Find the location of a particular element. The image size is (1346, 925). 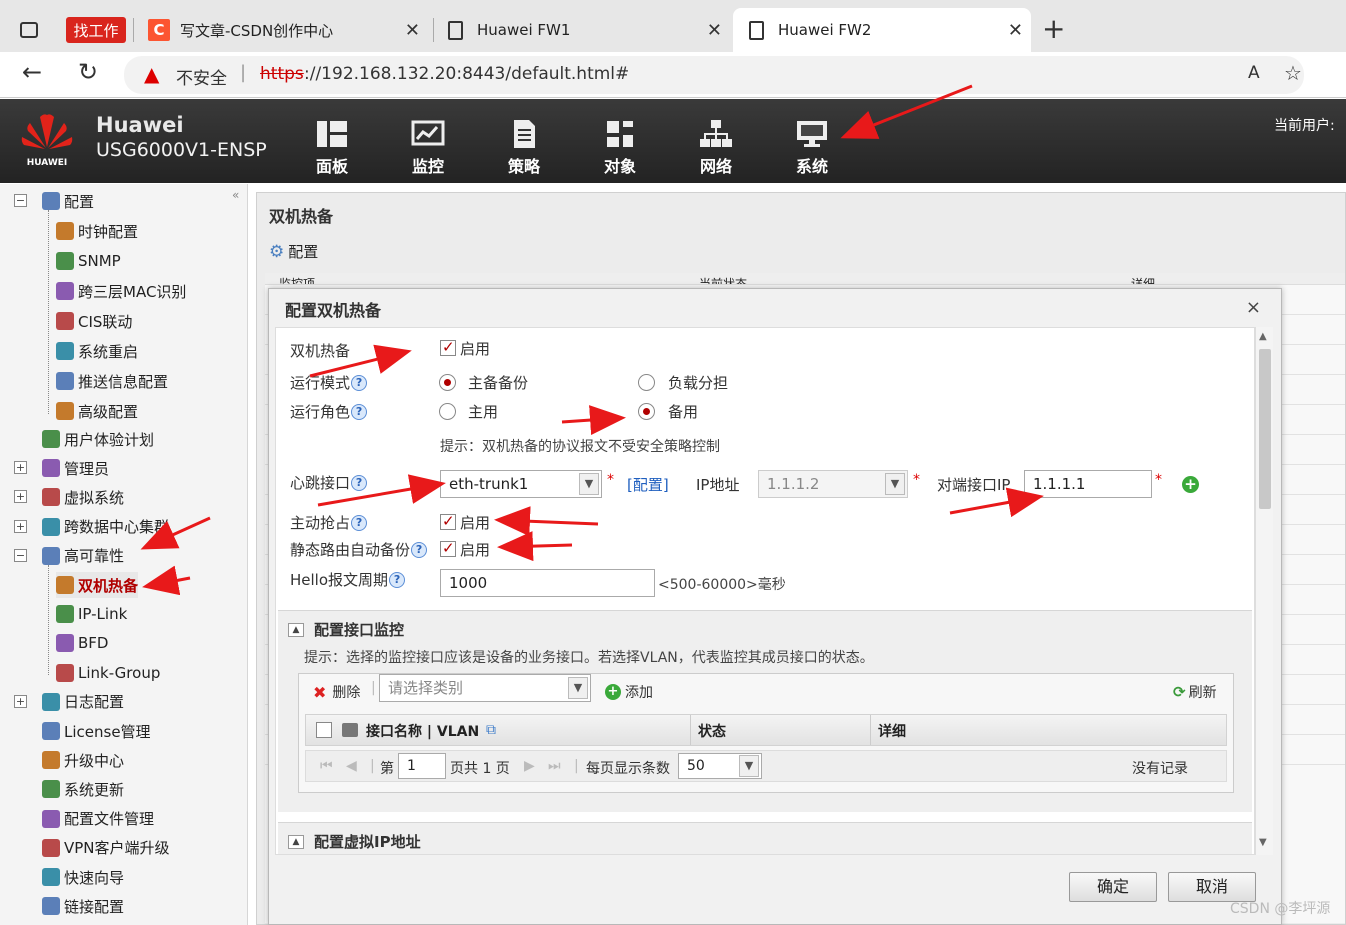

radio-load-sharing is located at coordinates (646, 382).